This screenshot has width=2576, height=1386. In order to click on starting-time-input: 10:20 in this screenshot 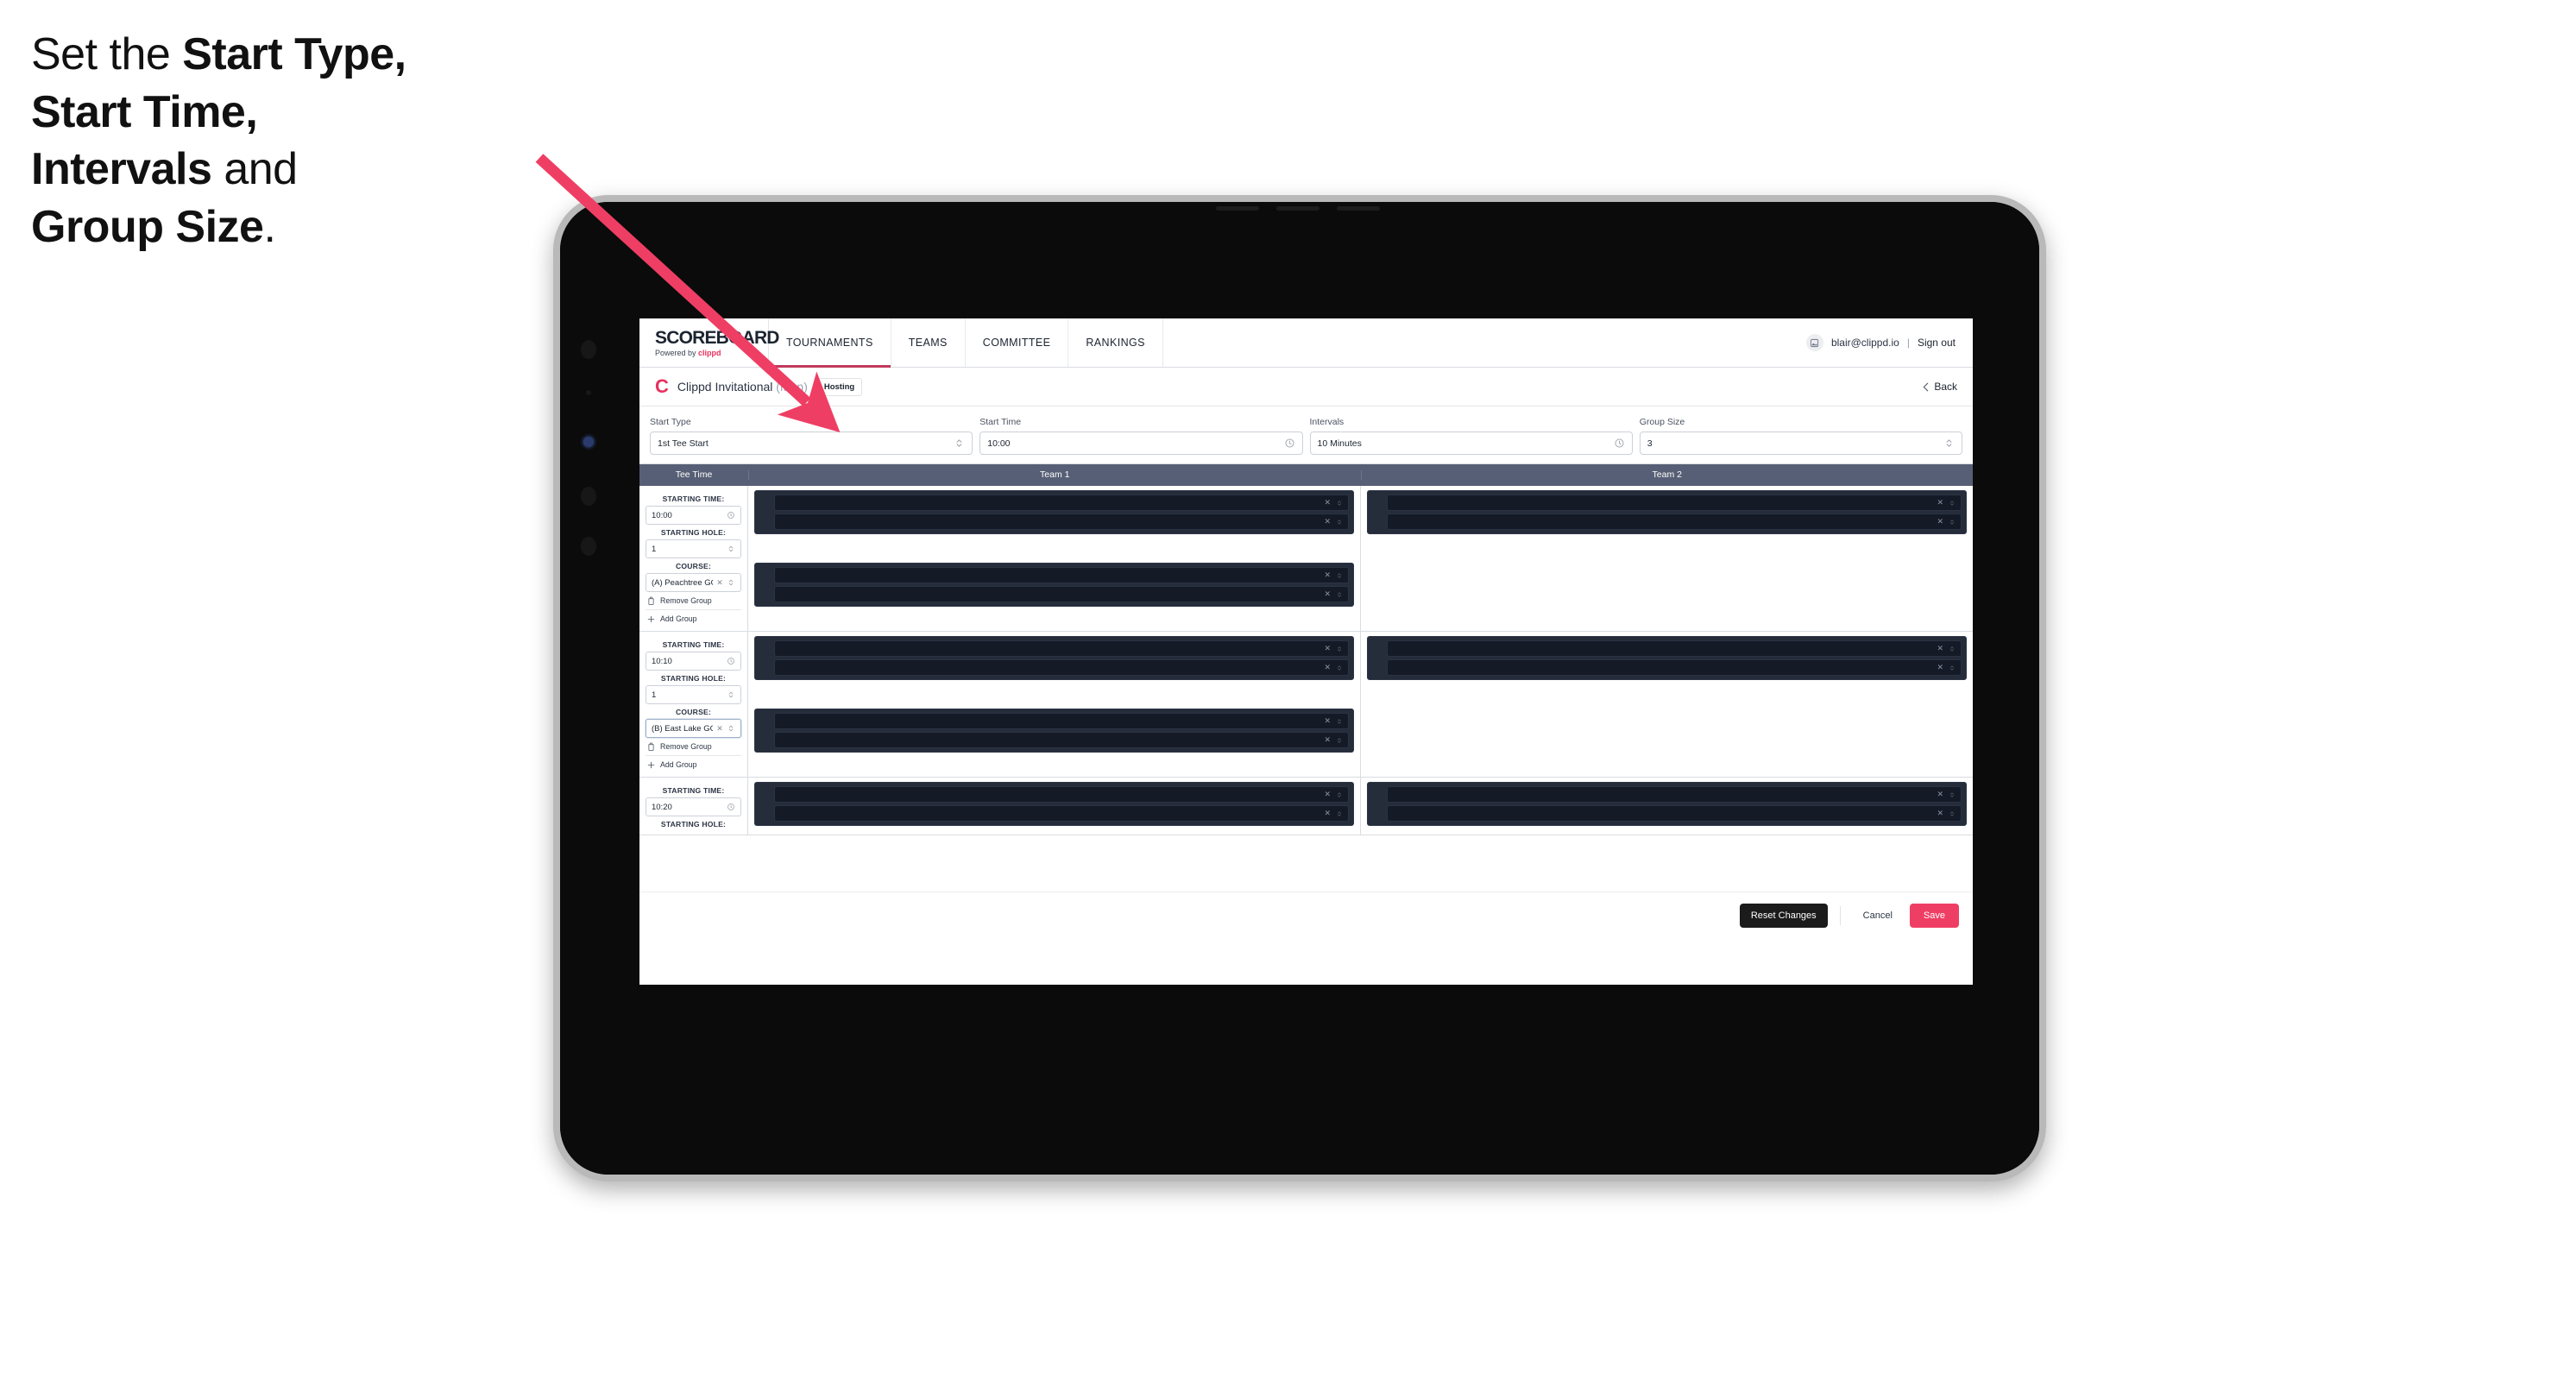, I will do `click(693, 807)`.